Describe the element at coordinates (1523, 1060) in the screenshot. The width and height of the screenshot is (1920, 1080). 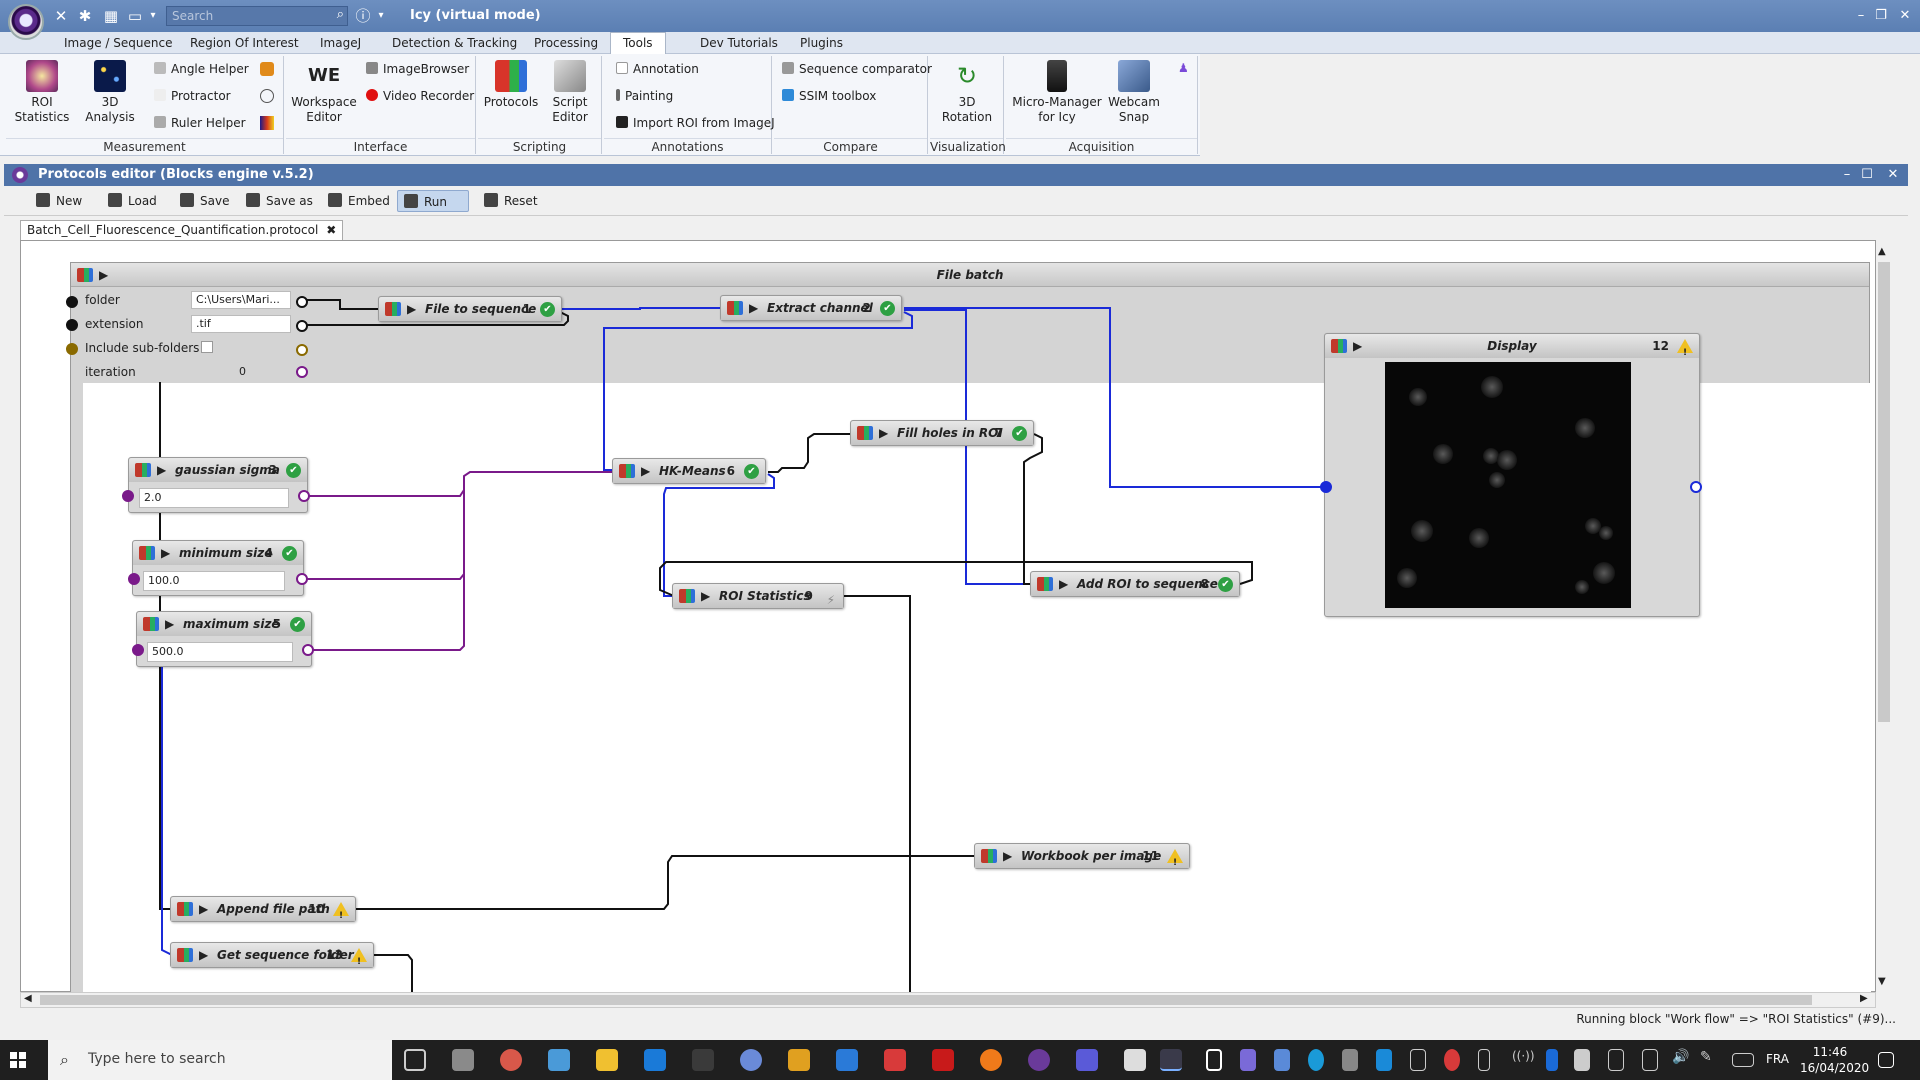
I see `network-icon: ((·))` at that location.